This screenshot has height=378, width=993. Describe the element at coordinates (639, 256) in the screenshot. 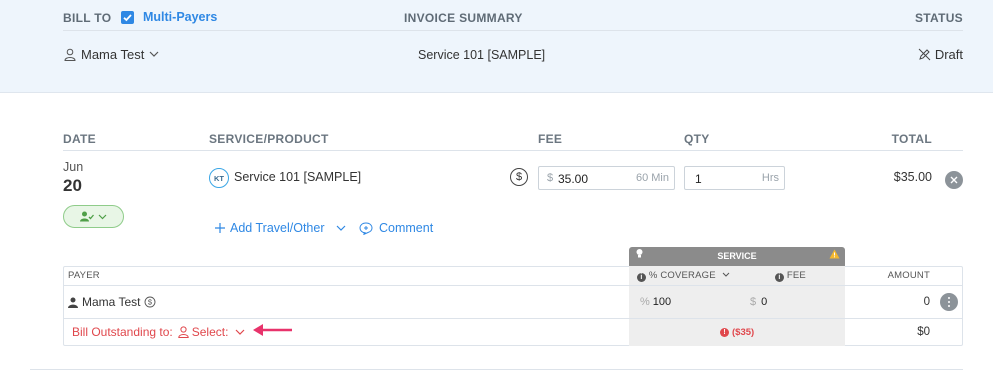

I see `lightbulb-icon` at that location.